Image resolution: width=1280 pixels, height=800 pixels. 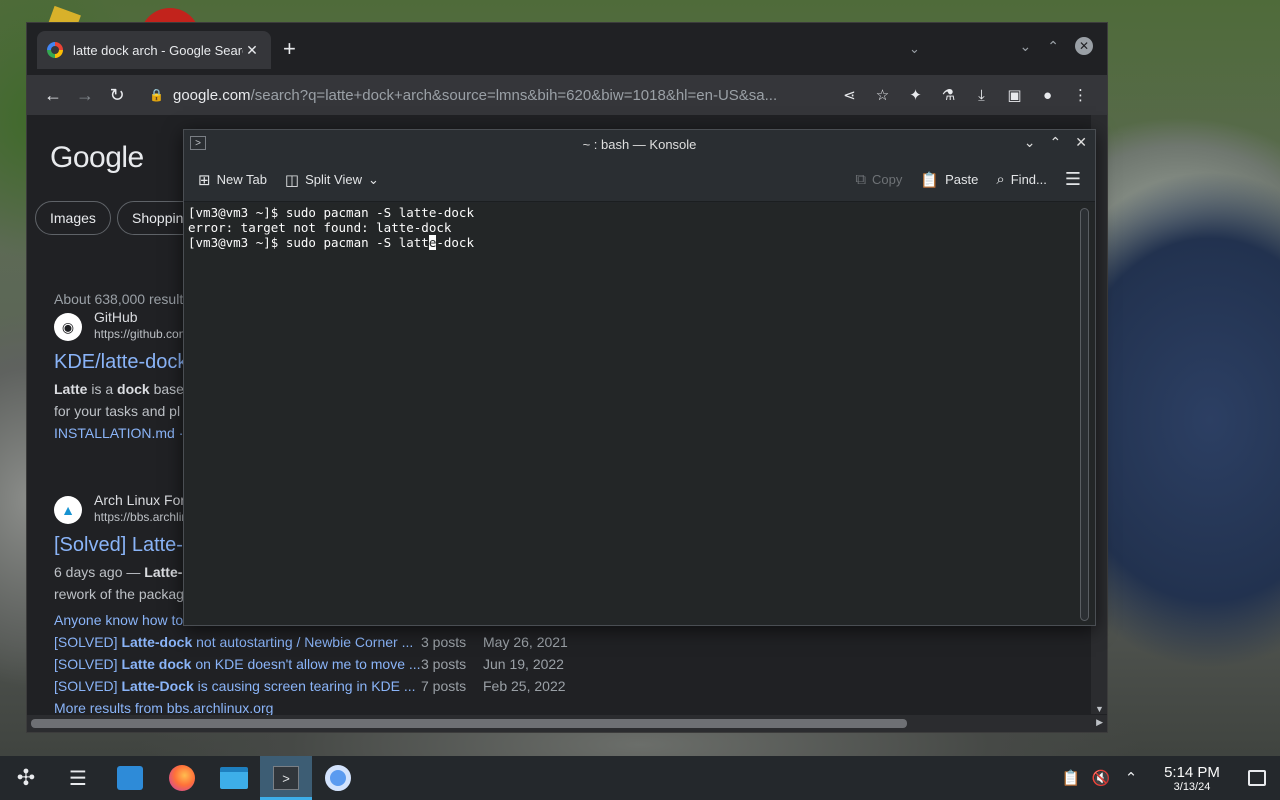 I want to click on result-snippet: Latte is a dock based, so click(x=123, y=389).